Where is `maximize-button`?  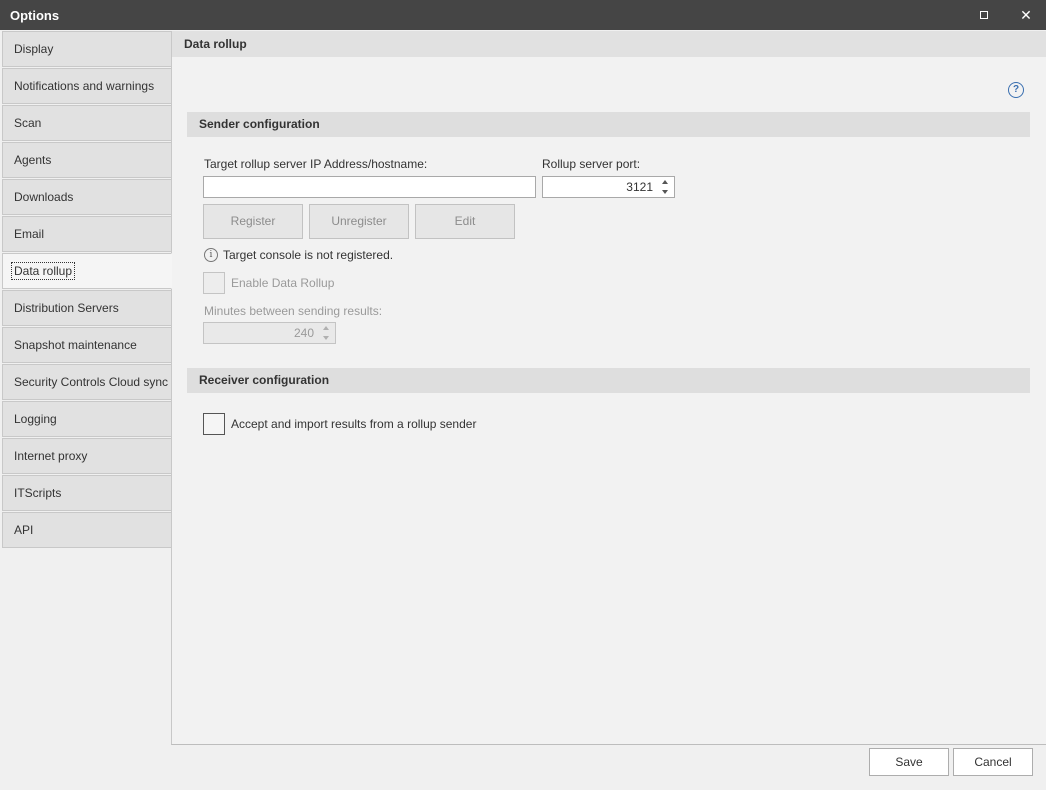
maximize-button is located at coordinates (984, 15).